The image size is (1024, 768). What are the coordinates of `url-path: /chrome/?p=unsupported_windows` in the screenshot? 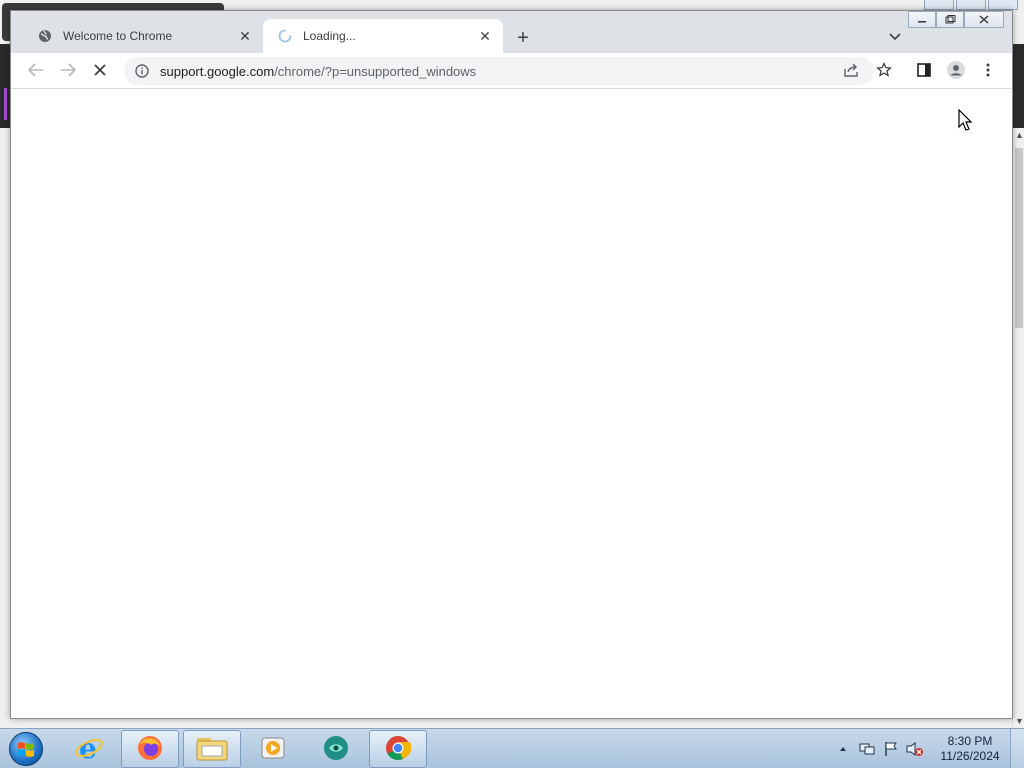 It's located at (375, 71).